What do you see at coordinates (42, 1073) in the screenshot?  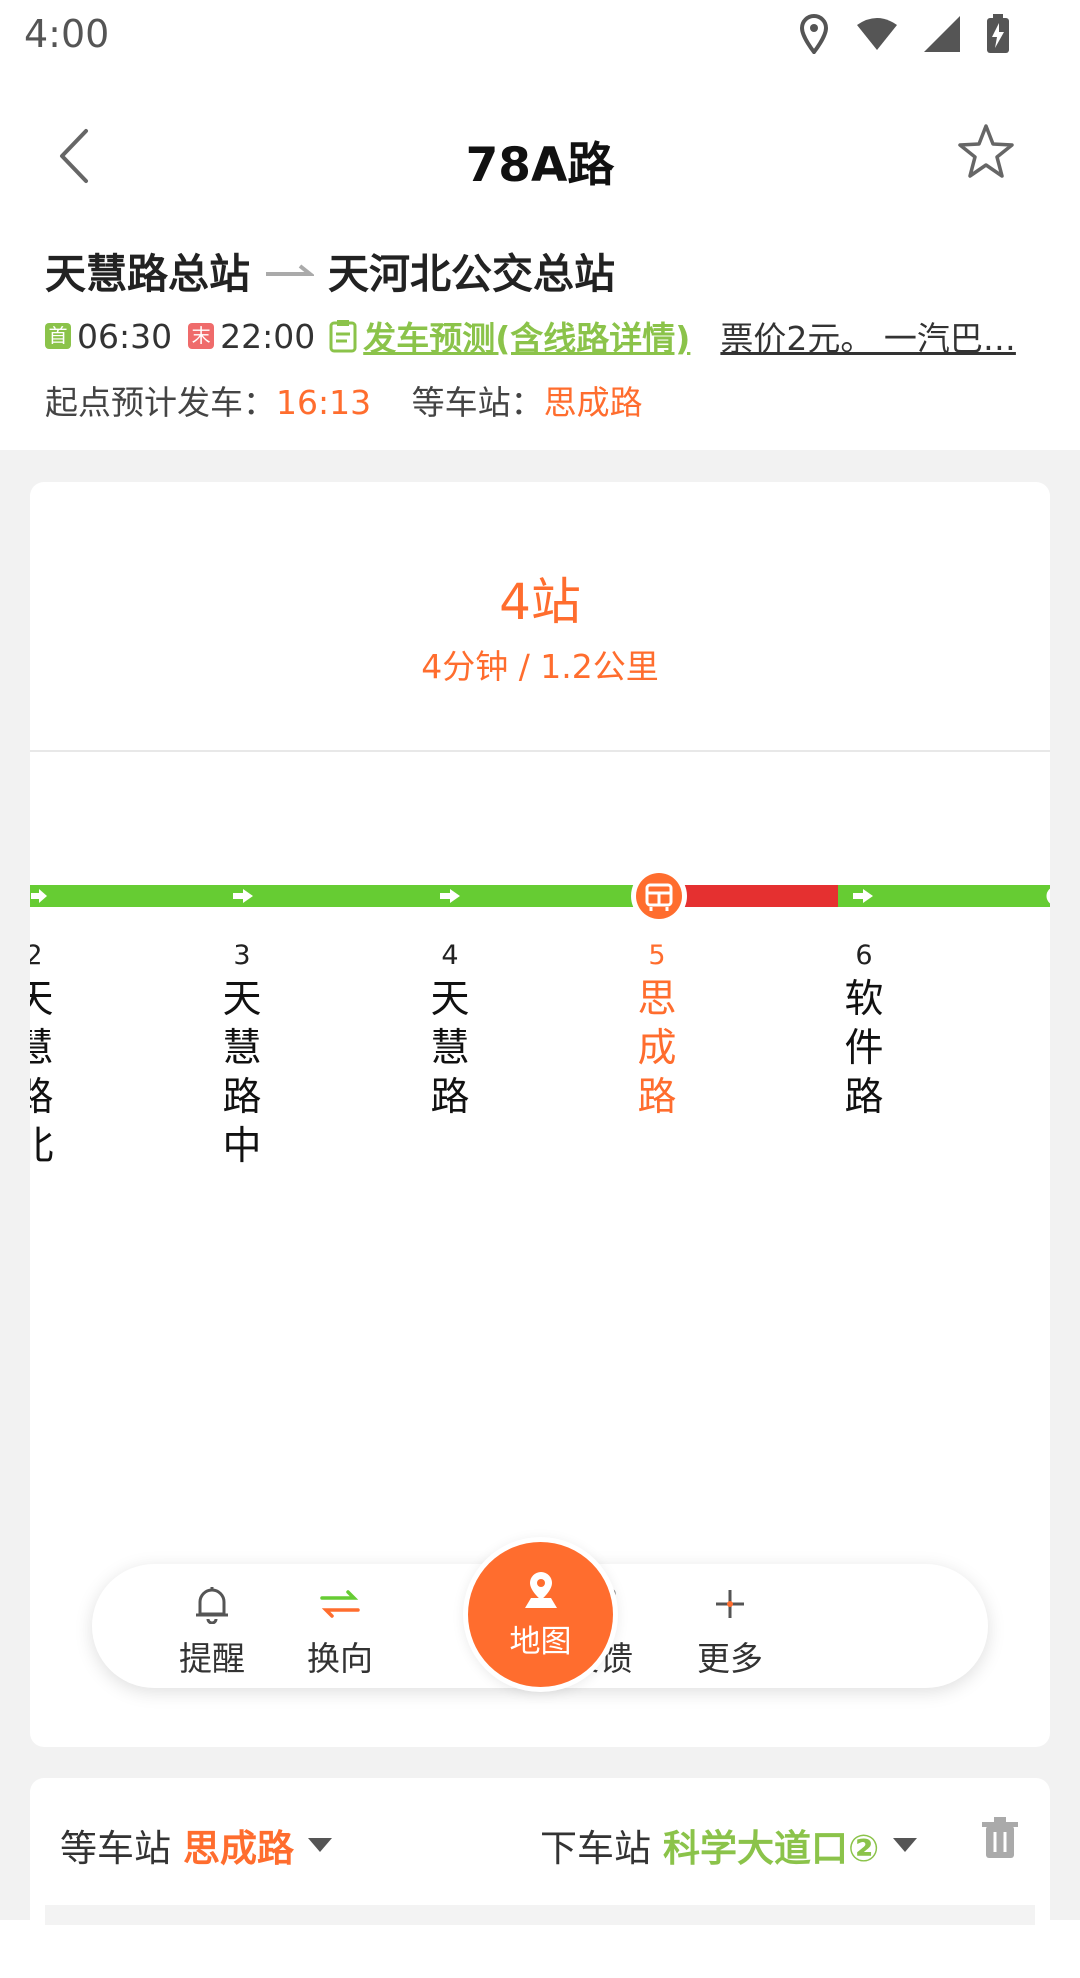 I see `station-name: 天慧路北` at bounding box center [42, 1073].